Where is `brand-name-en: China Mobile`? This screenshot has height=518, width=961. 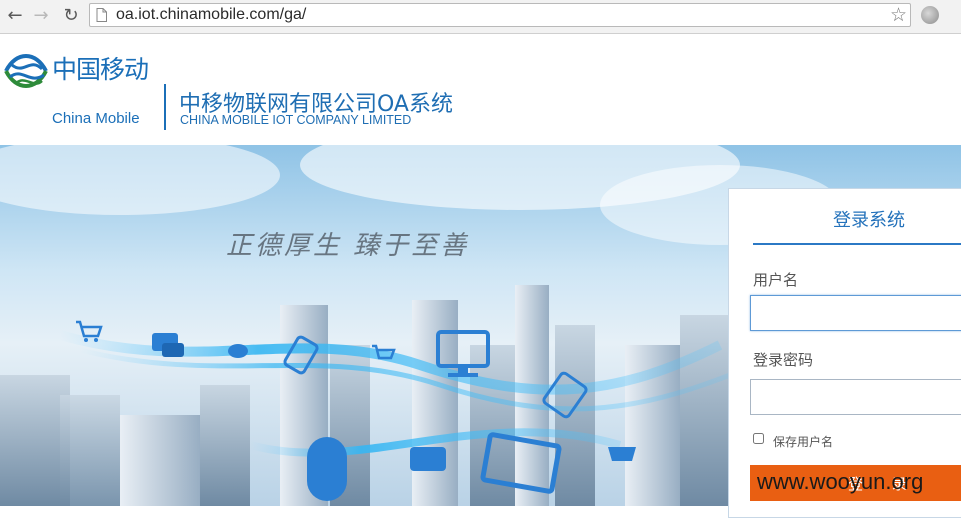
brand-name-en: China Mobile is located at coordinates (96, 118).